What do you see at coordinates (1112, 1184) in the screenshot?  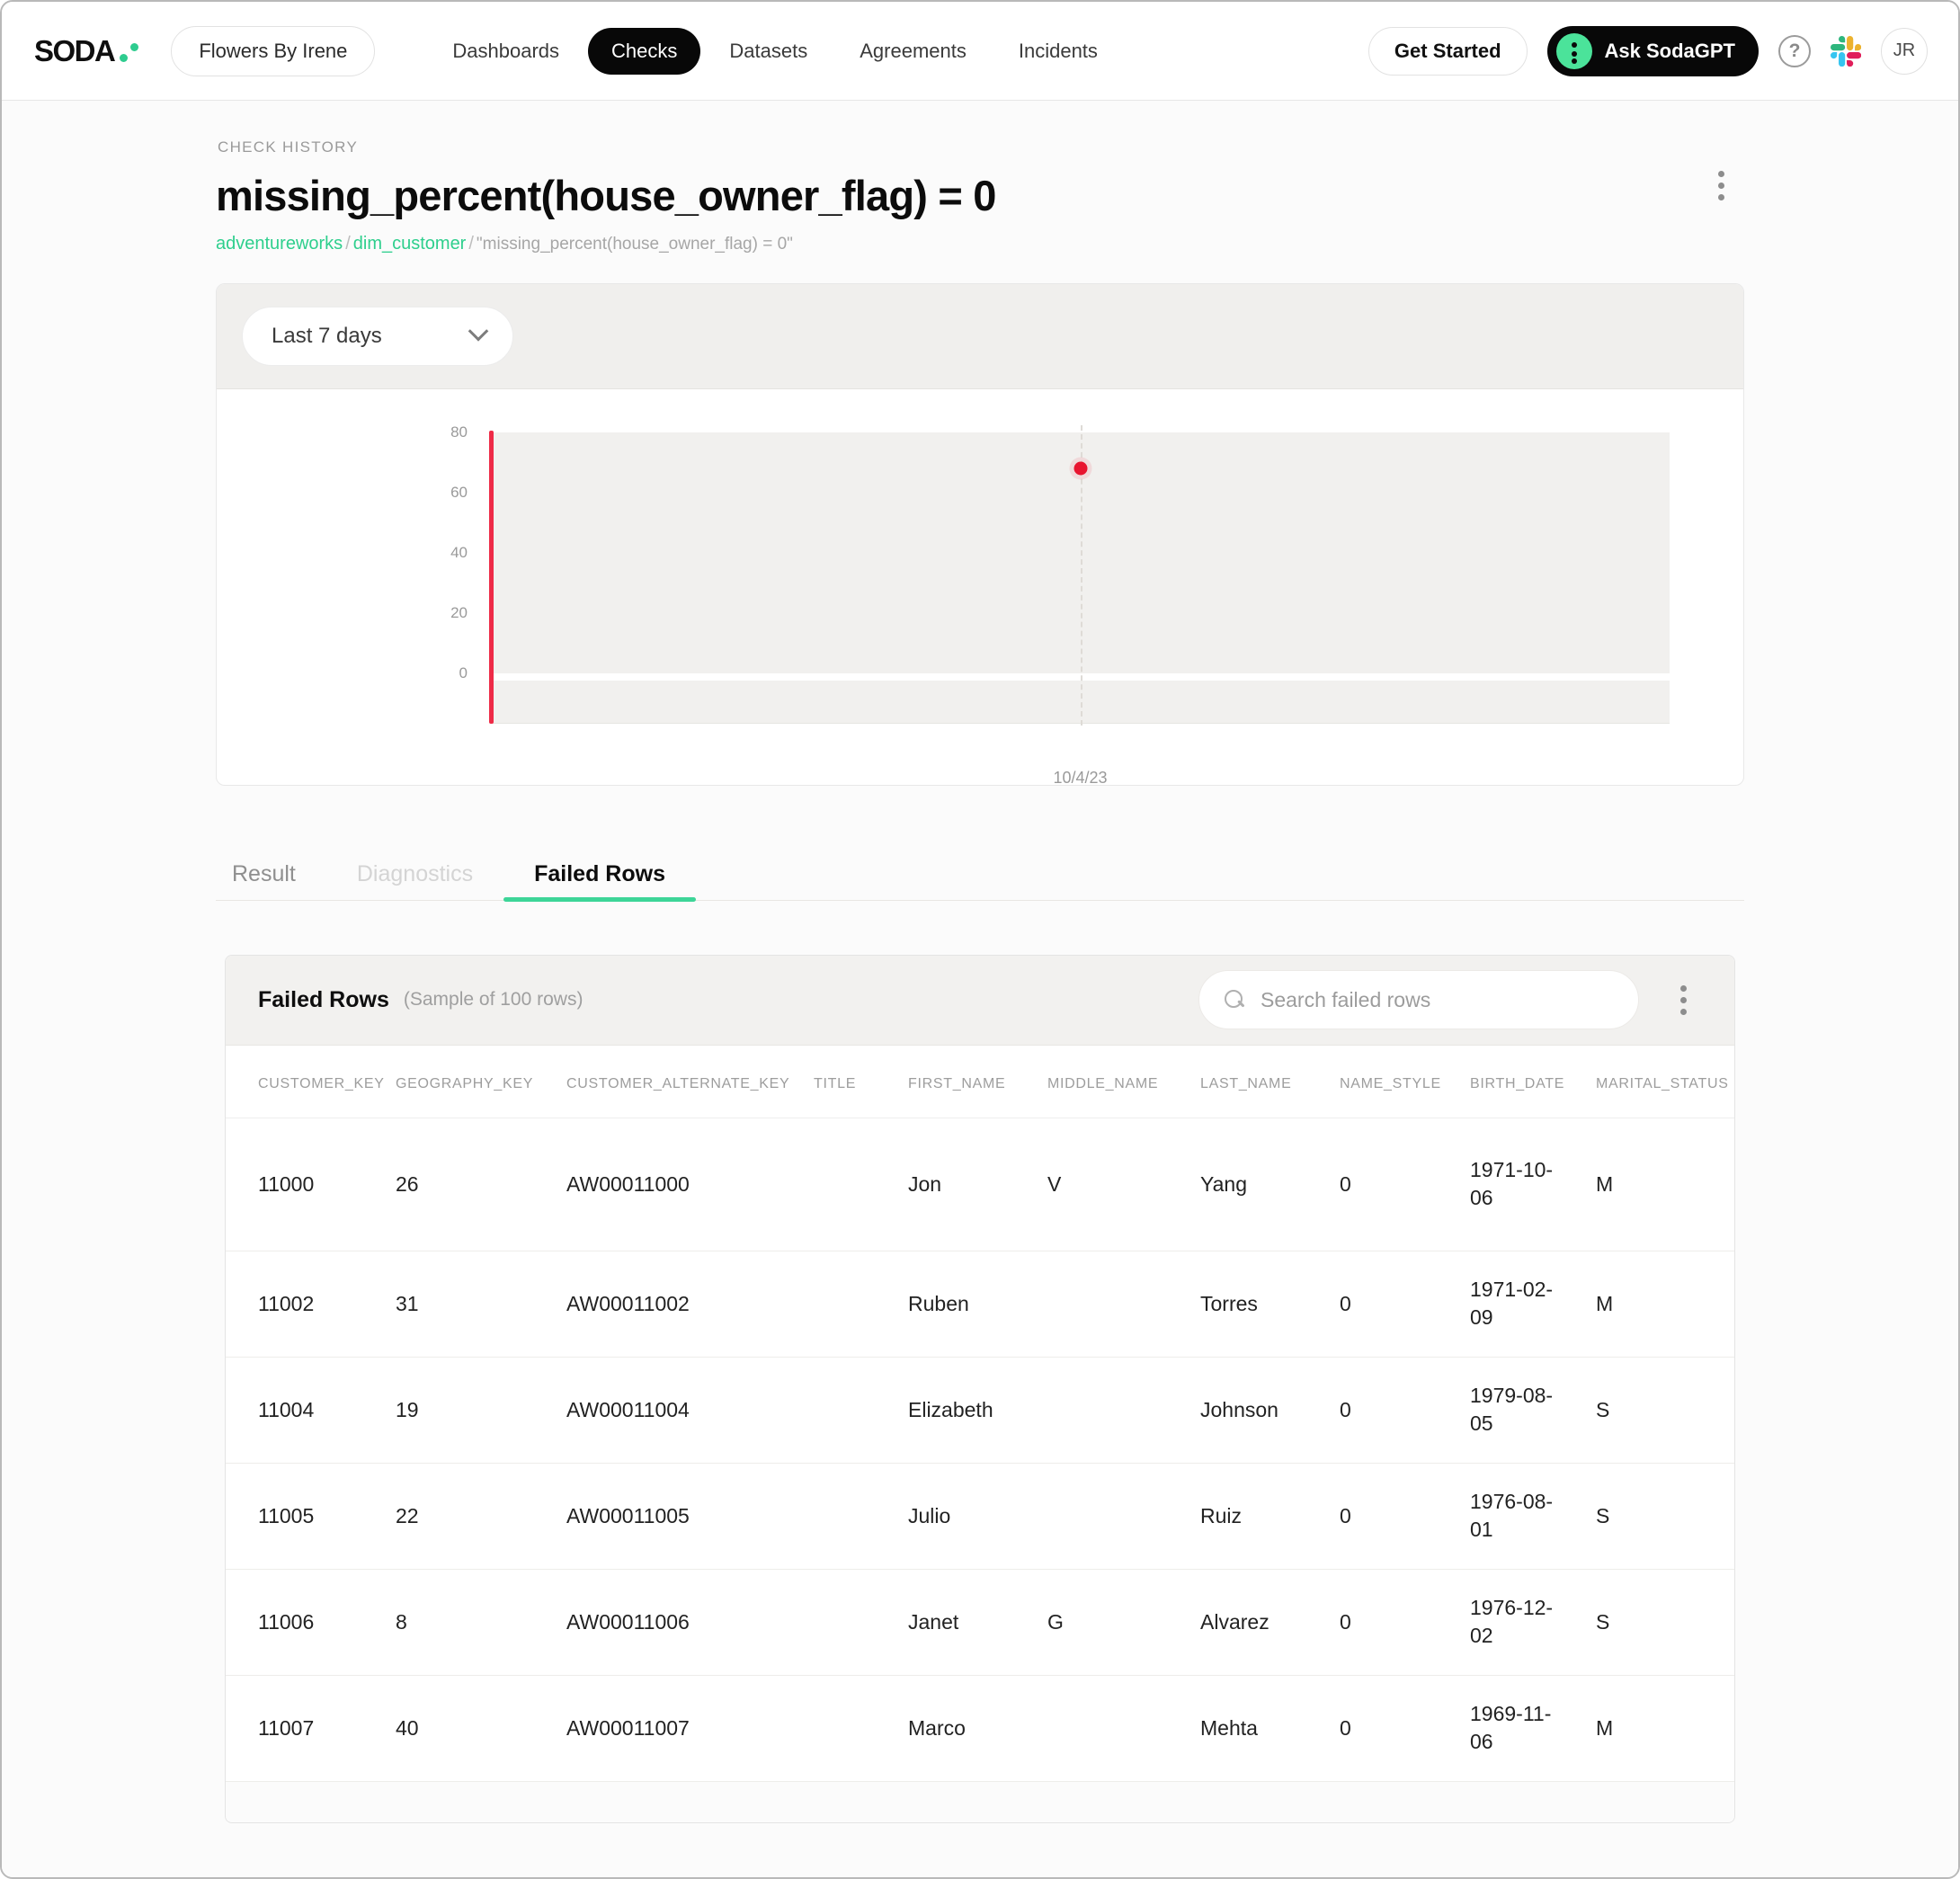 I see `cell-middle-name: V` at bounding box center [1112, 1184].